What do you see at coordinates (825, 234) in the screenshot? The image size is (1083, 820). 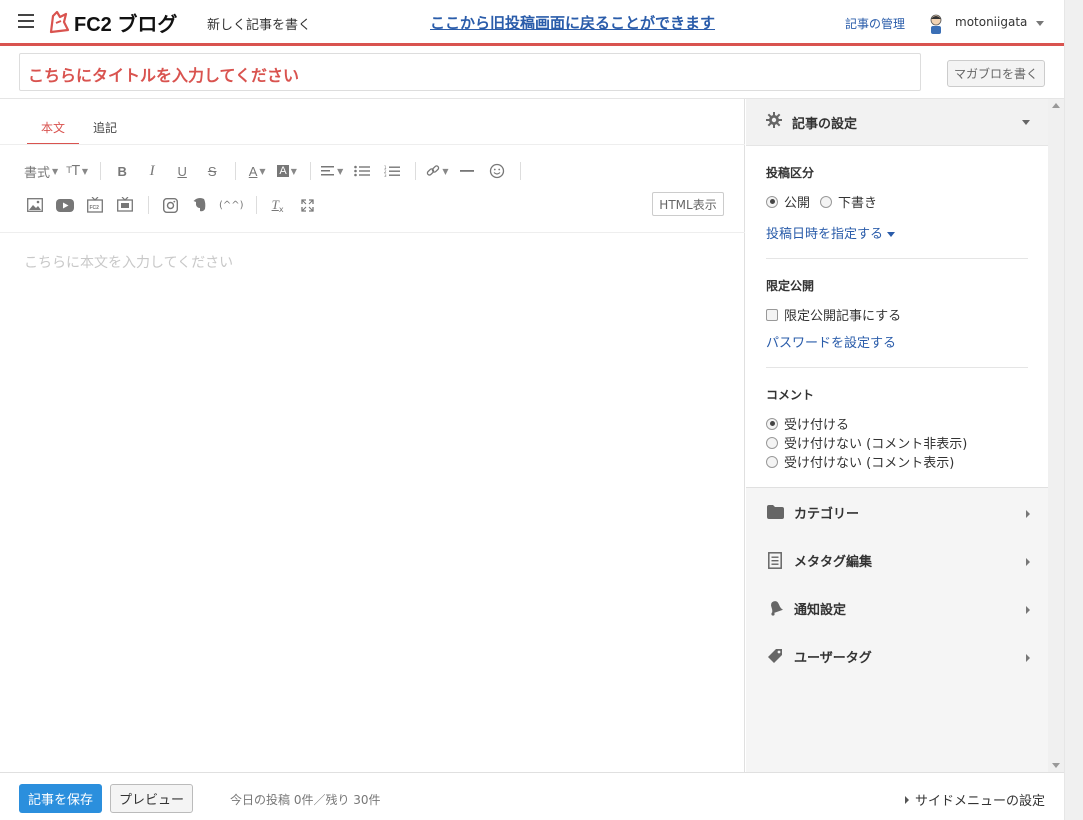 I see `schedule-label: 投稿日時を指定する` at bounding box center [825, 234].